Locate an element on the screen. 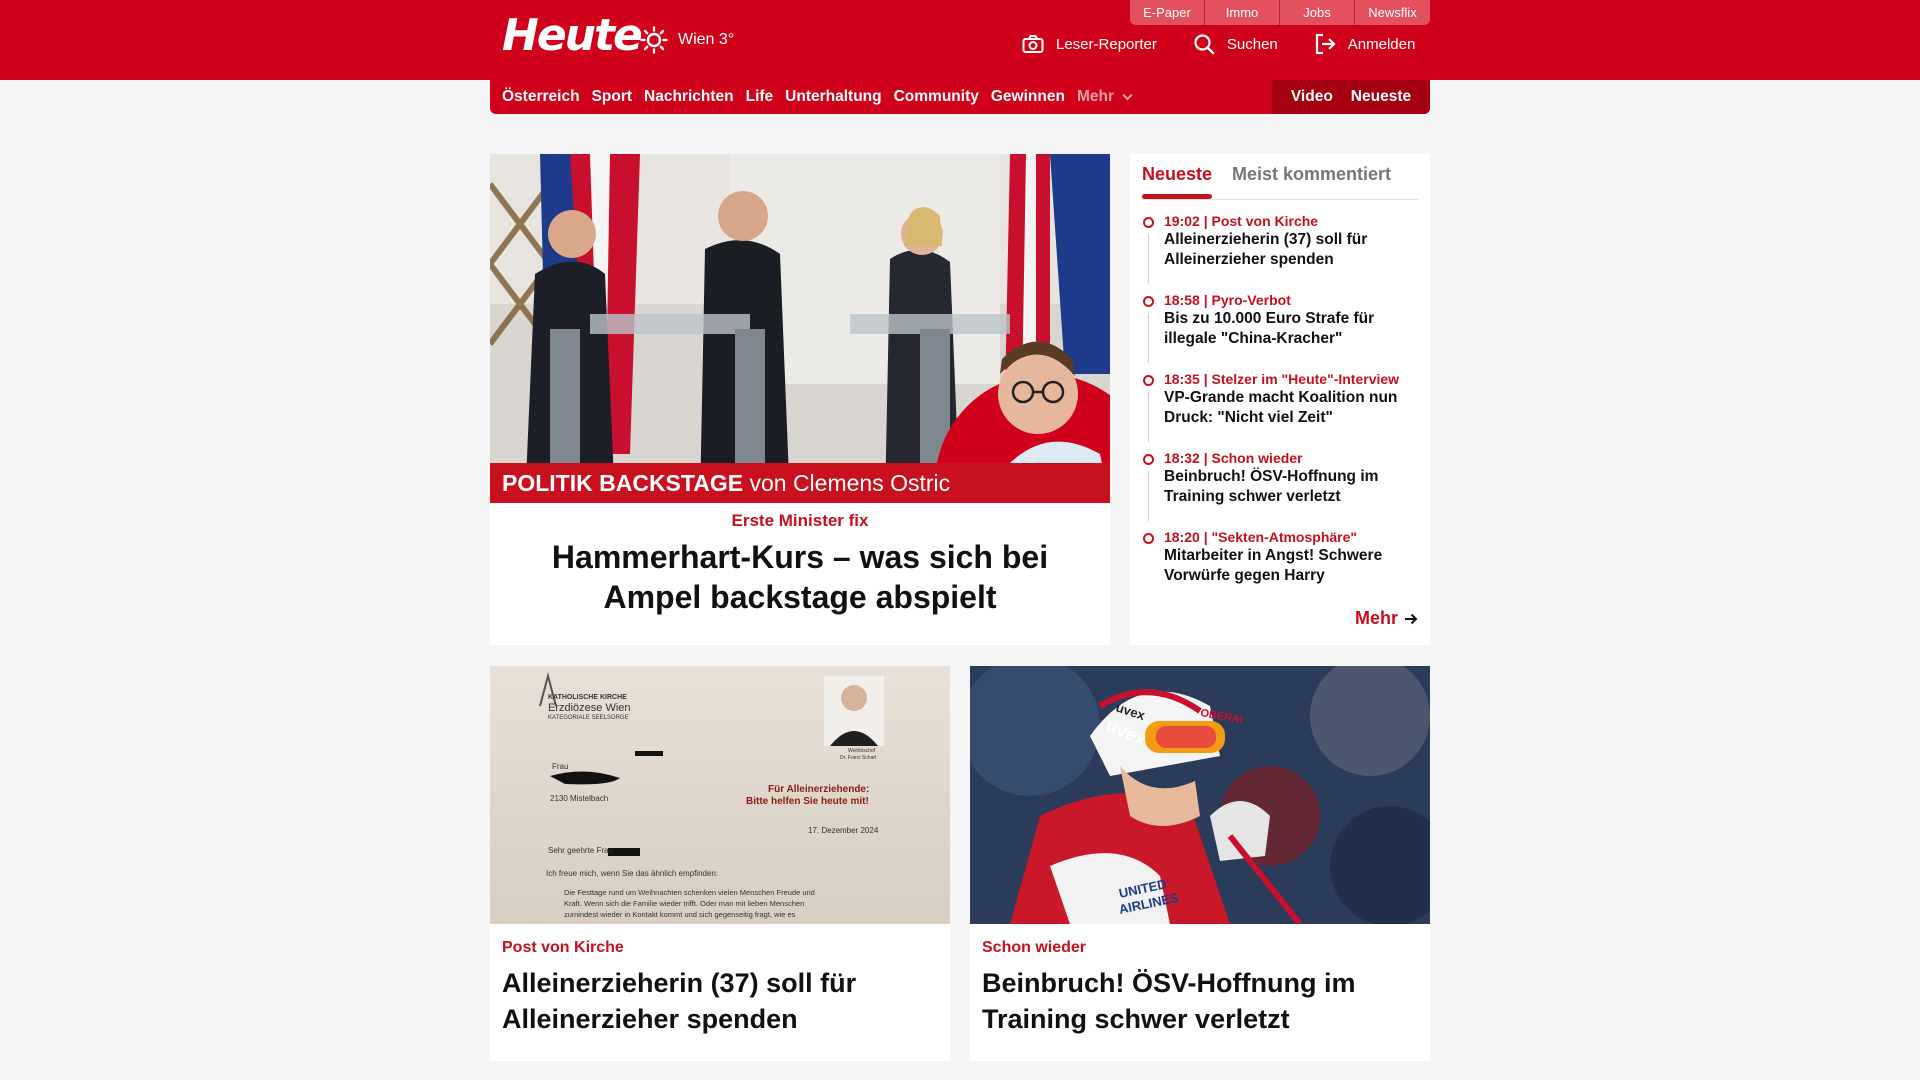 Image resolution: width=1920 pixels, height=1080 pixels. nav-item-oesterreich: Österreich is located at coordinates (541, 97).